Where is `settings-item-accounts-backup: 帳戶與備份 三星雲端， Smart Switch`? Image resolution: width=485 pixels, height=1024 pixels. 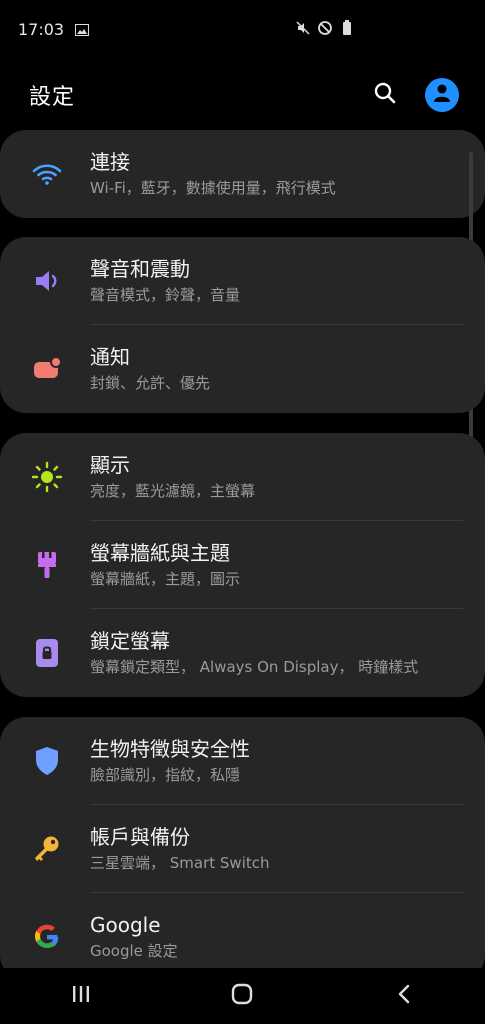 settings-item-accounts-backup: 帳戶與備份 三星雲端， Smart Switch is located at coordinates (242, 849).